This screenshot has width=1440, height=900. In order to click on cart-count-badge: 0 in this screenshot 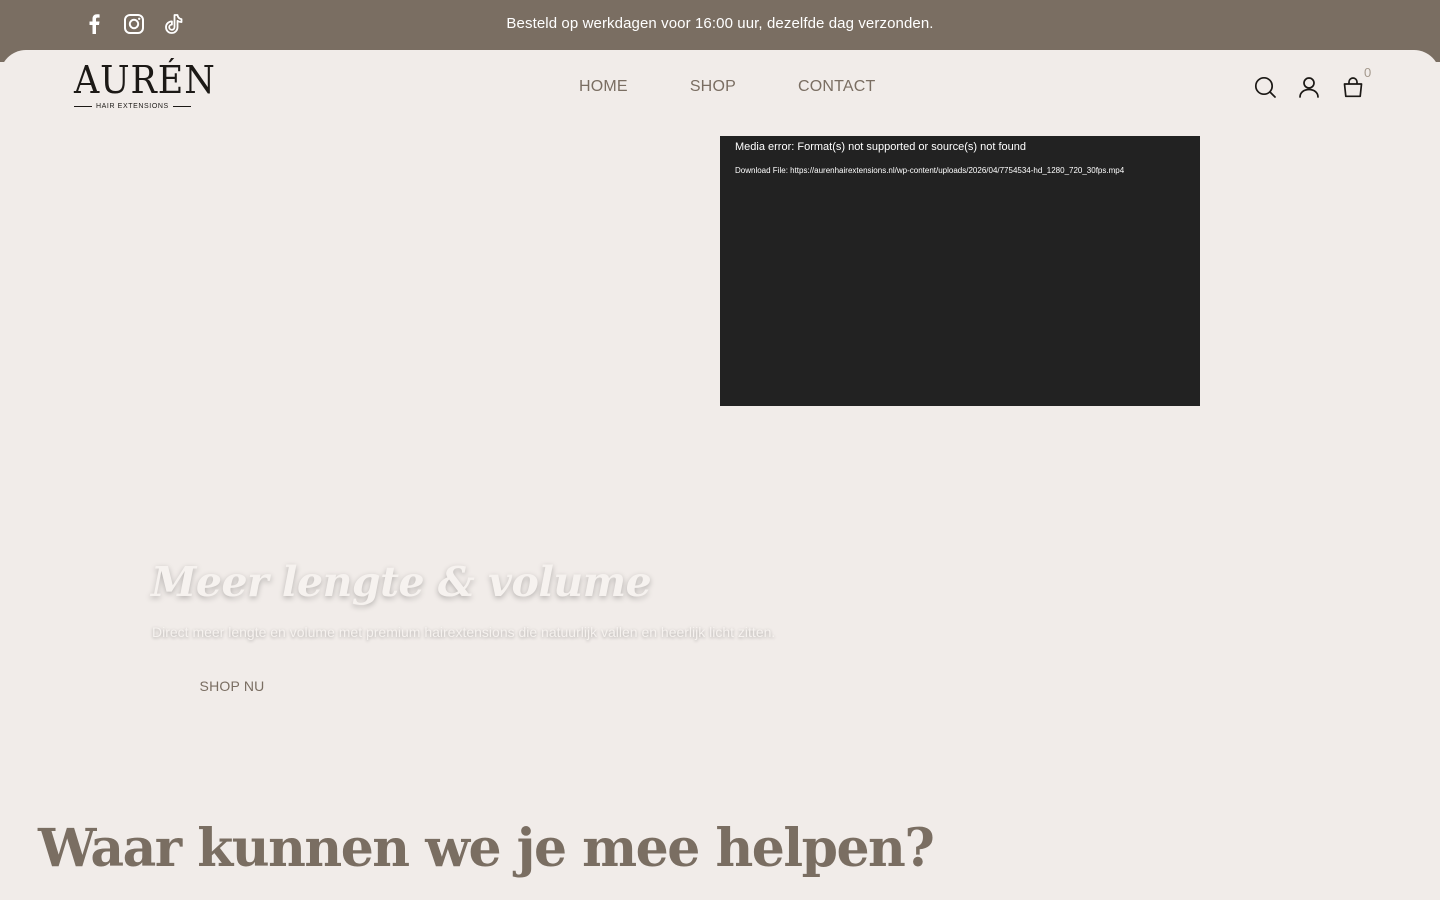, I will do `click(1368, 72)`.